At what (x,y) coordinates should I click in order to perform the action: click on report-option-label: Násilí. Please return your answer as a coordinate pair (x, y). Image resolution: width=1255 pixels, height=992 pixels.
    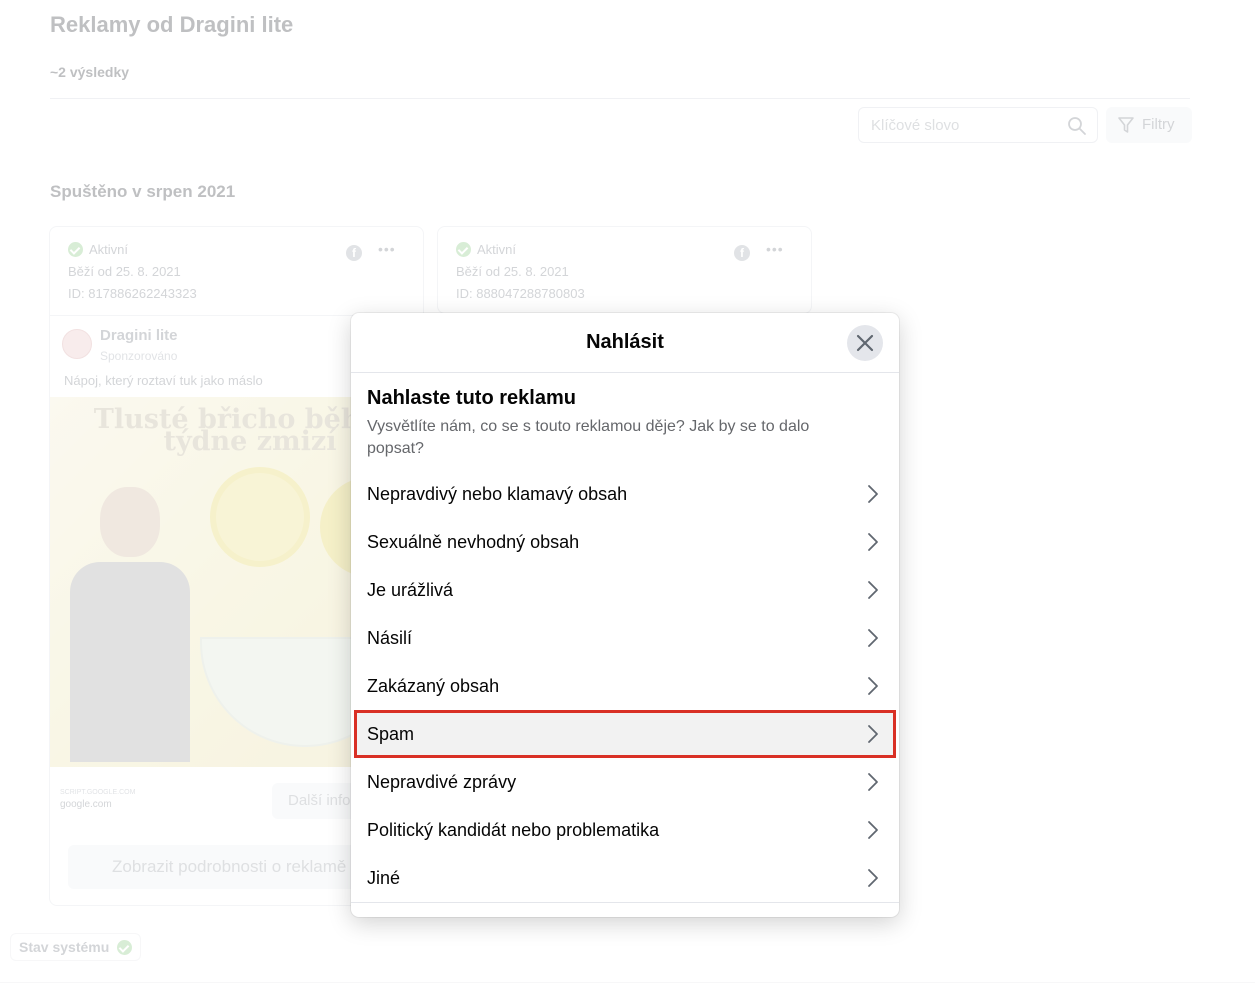
    Looking at the image, I should click on (390, 637).